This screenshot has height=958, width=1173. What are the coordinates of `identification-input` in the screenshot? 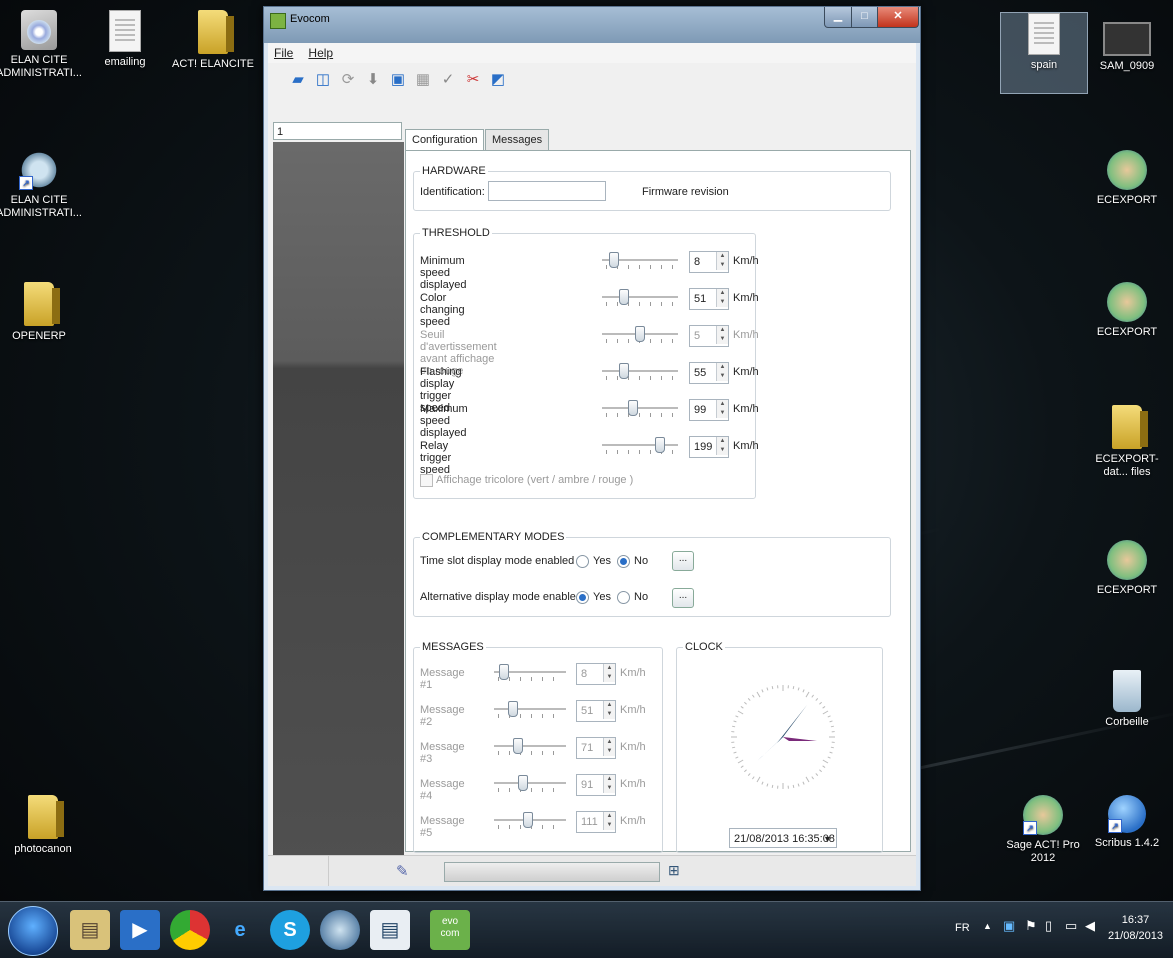 It's located at (547, 191).